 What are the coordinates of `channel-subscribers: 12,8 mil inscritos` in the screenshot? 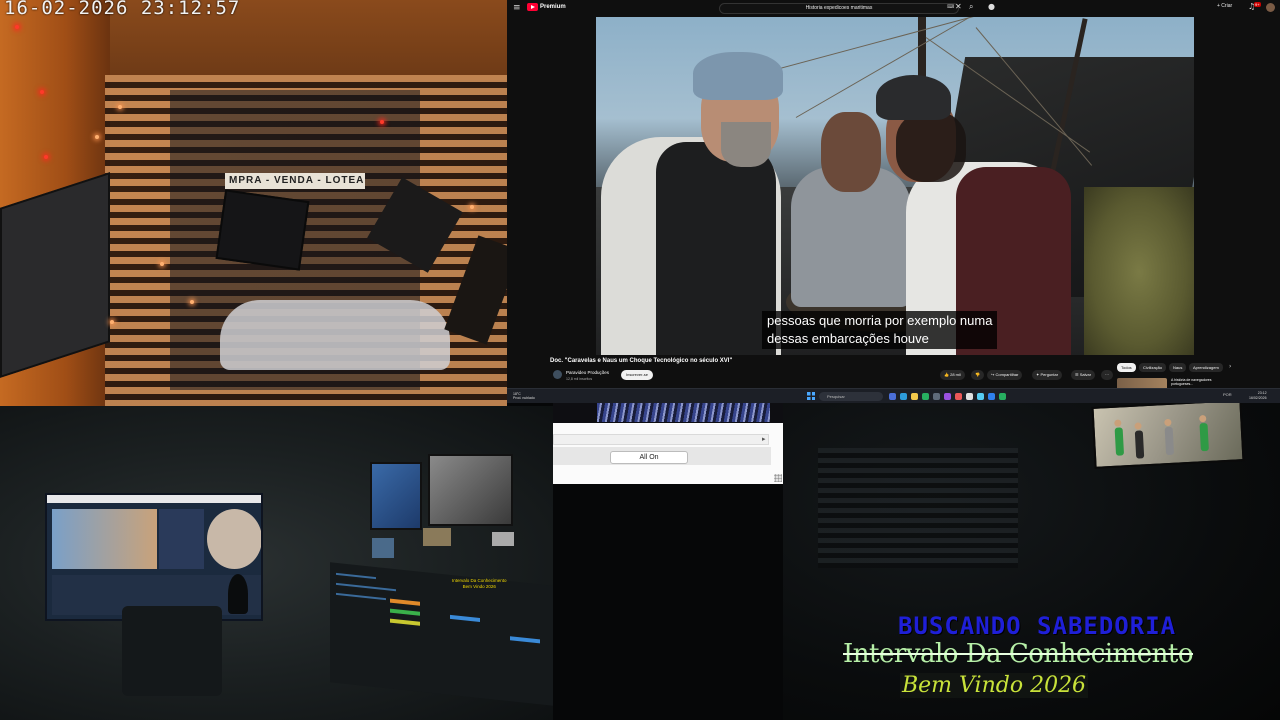 It's located at (579, 379).